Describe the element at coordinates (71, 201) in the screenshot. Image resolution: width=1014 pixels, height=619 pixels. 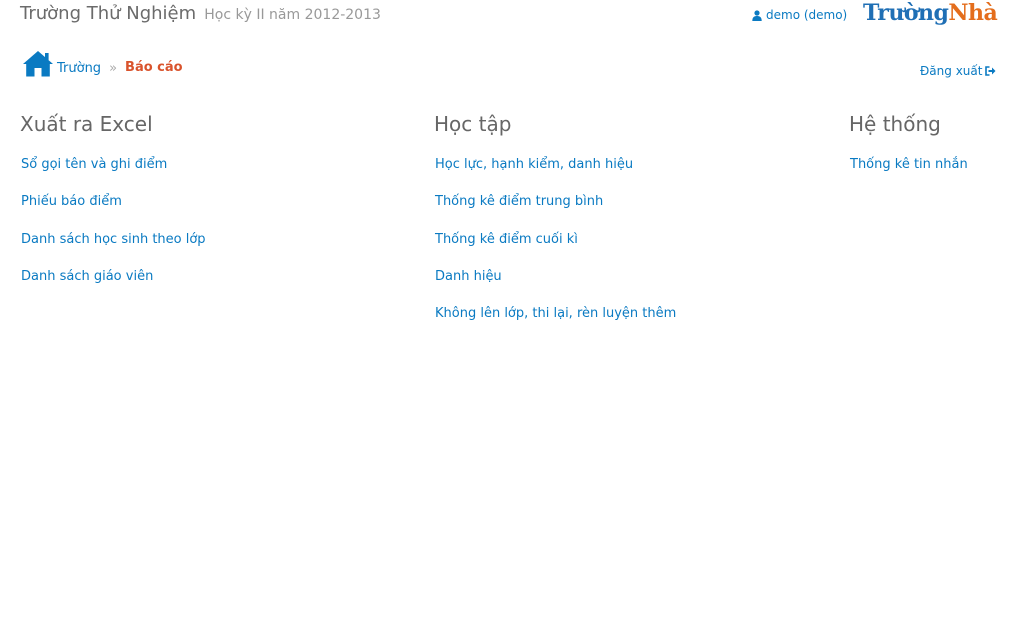
I see `report-link: Phiếu báo điểm` at that location.